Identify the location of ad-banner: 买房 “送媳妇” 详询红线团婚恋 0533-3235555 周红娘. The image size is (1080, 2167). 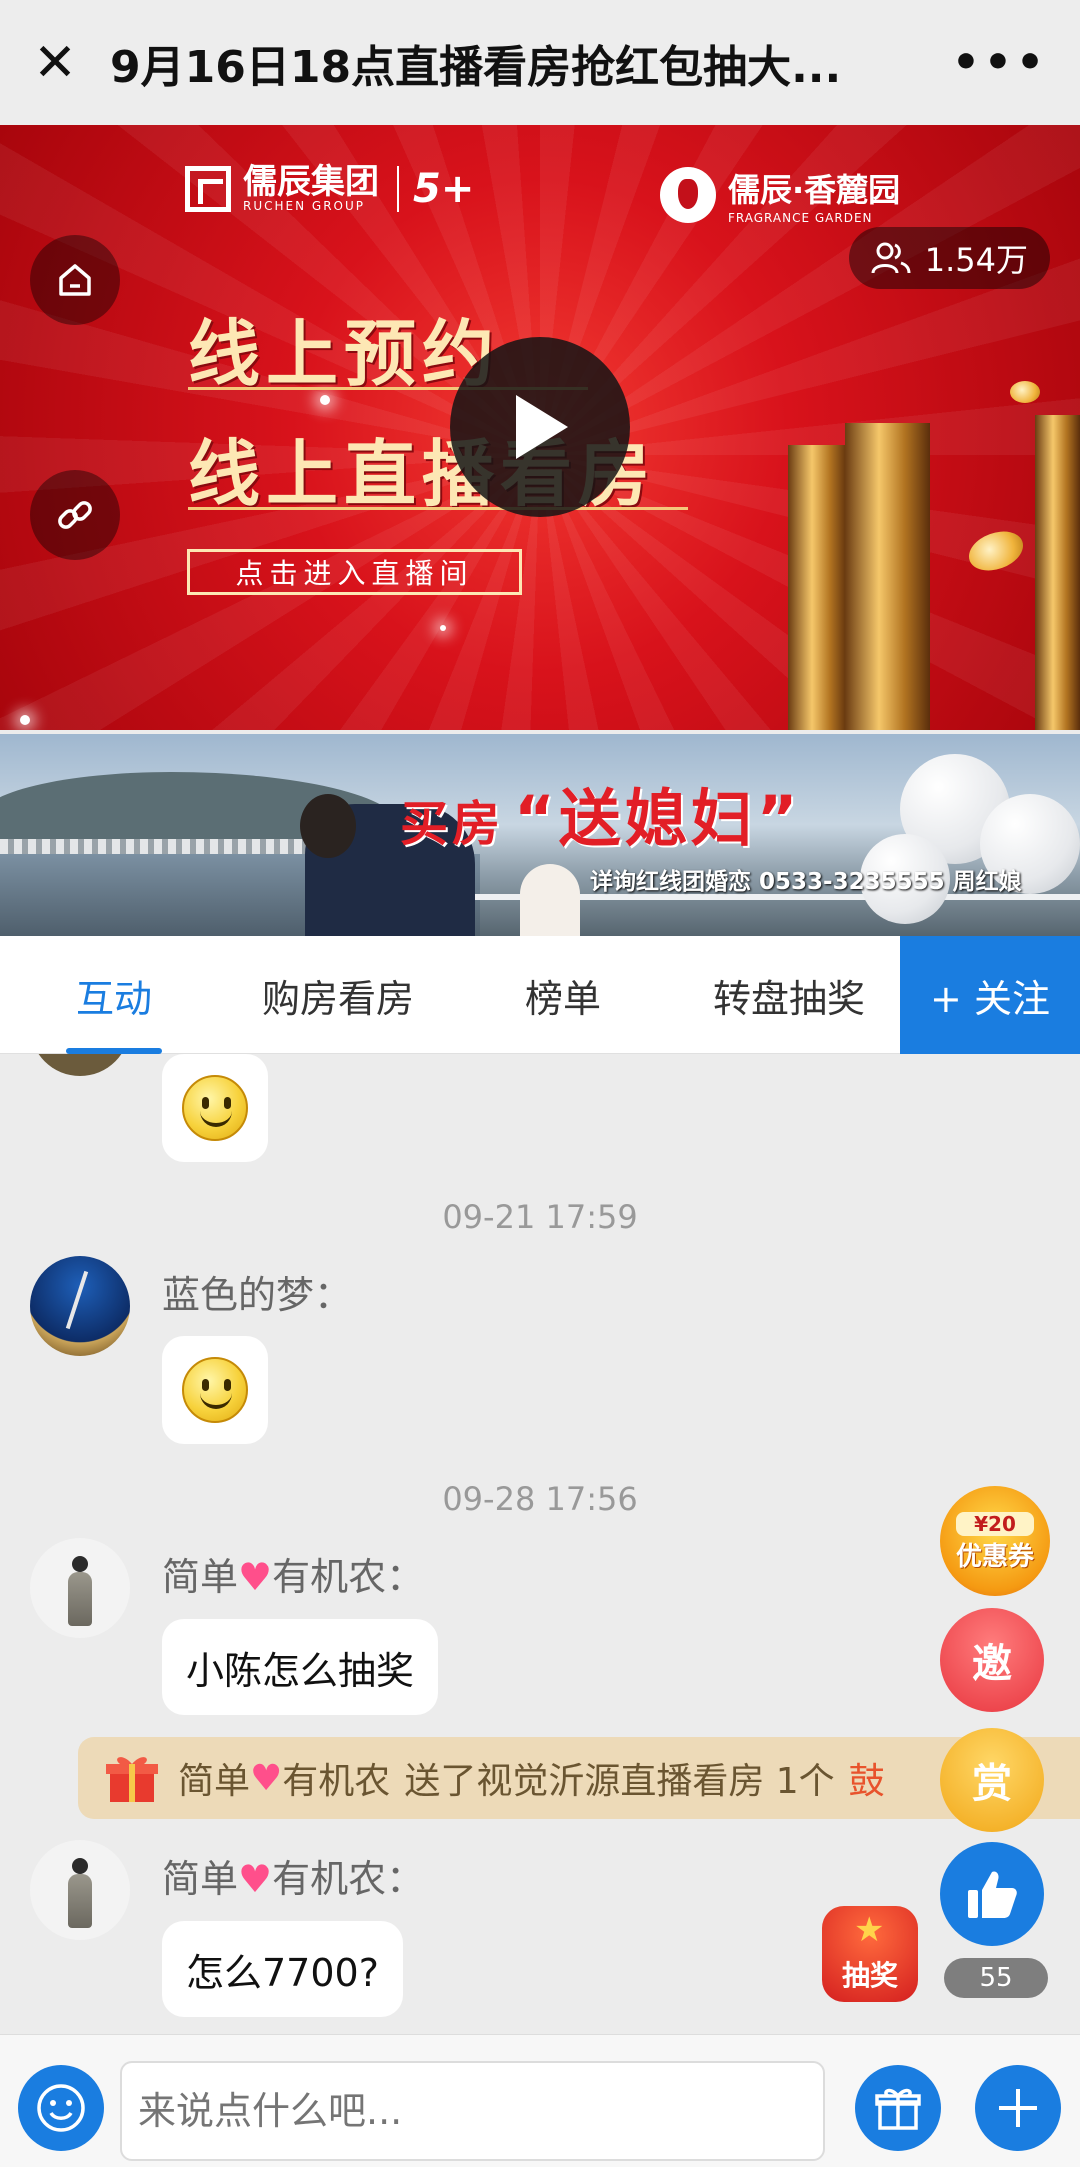
(540, 835).